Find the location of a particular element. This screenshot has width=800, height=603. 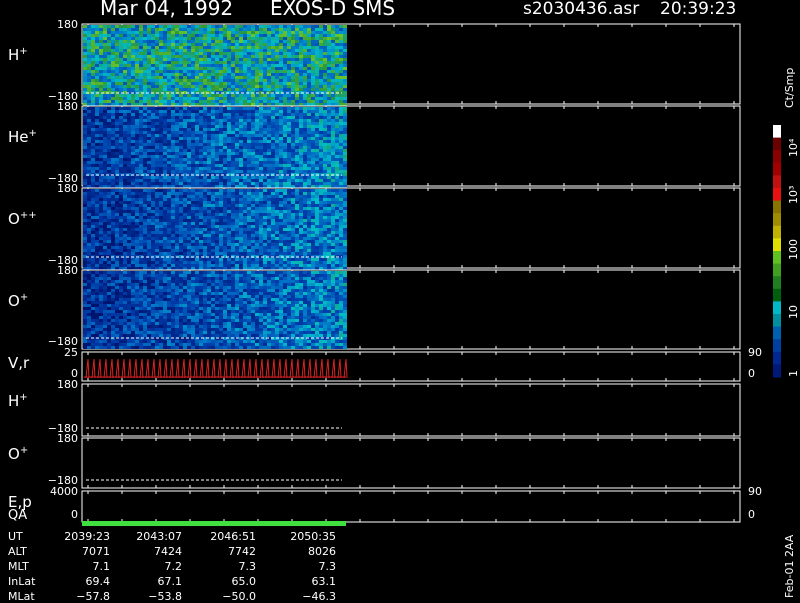

colorbar-tick: 10³ is located at coordinates (793, 195).